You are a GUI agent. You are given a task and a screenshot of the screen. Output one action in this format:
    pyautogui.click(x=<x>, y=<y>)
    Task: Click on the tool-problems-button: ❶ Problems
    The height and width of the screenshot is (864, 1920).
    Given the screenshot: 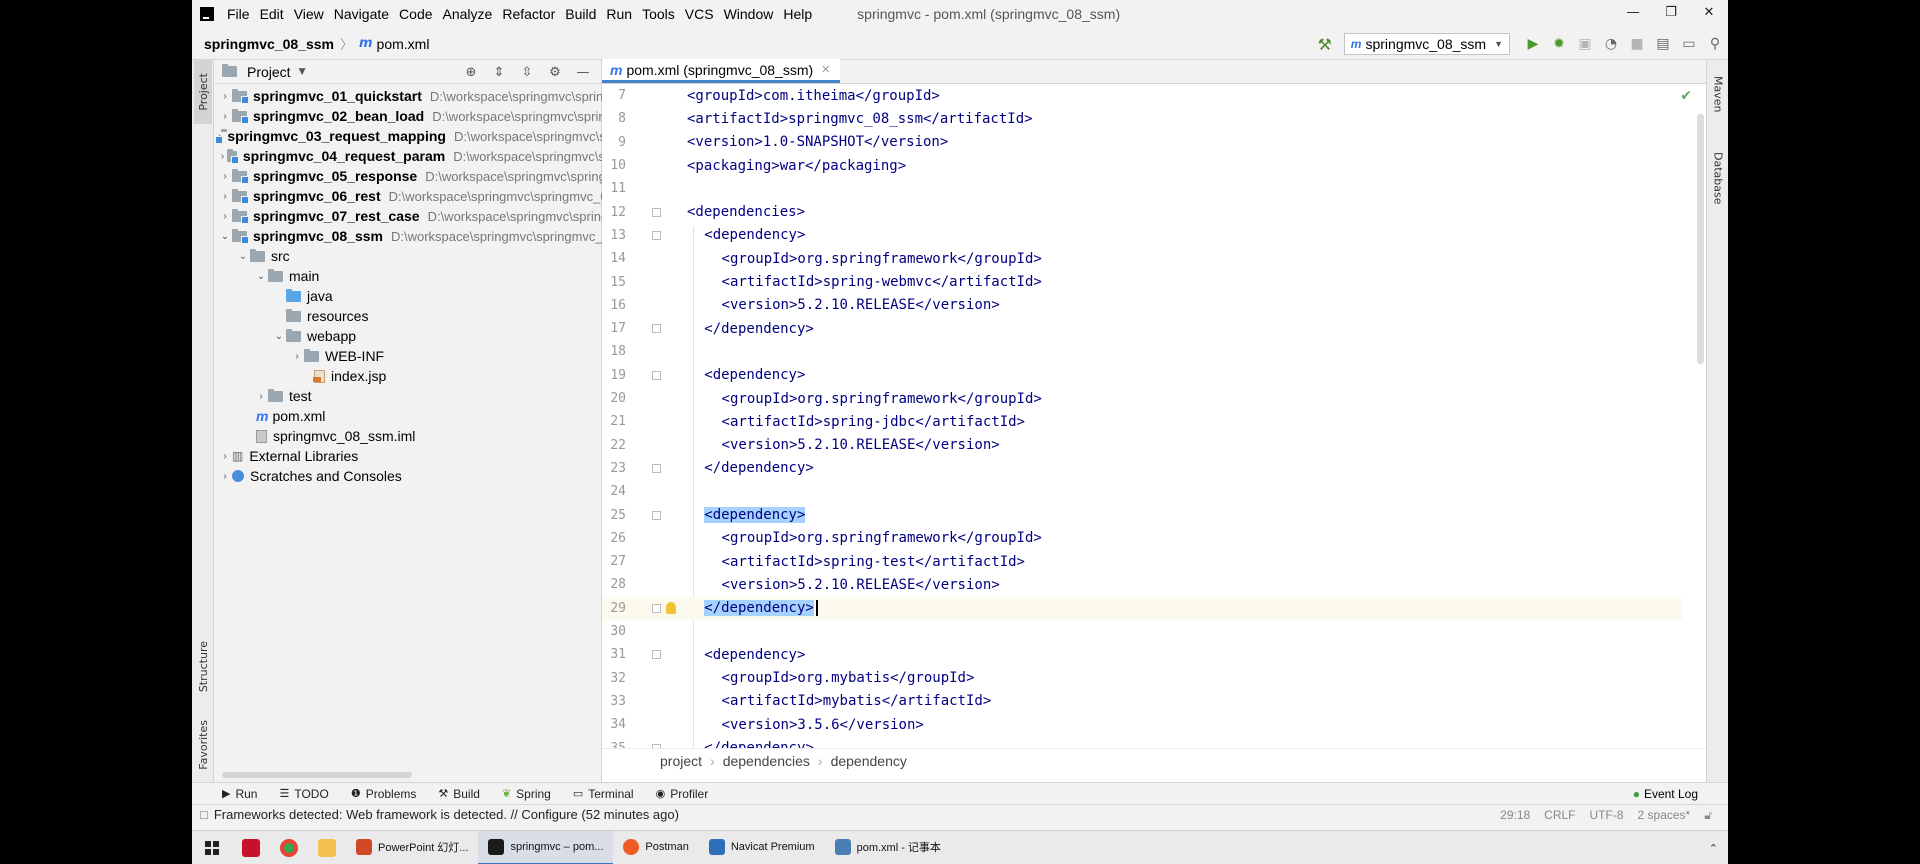 What is the action you would take?
    pyautogui.click(x=384, y=794)
    